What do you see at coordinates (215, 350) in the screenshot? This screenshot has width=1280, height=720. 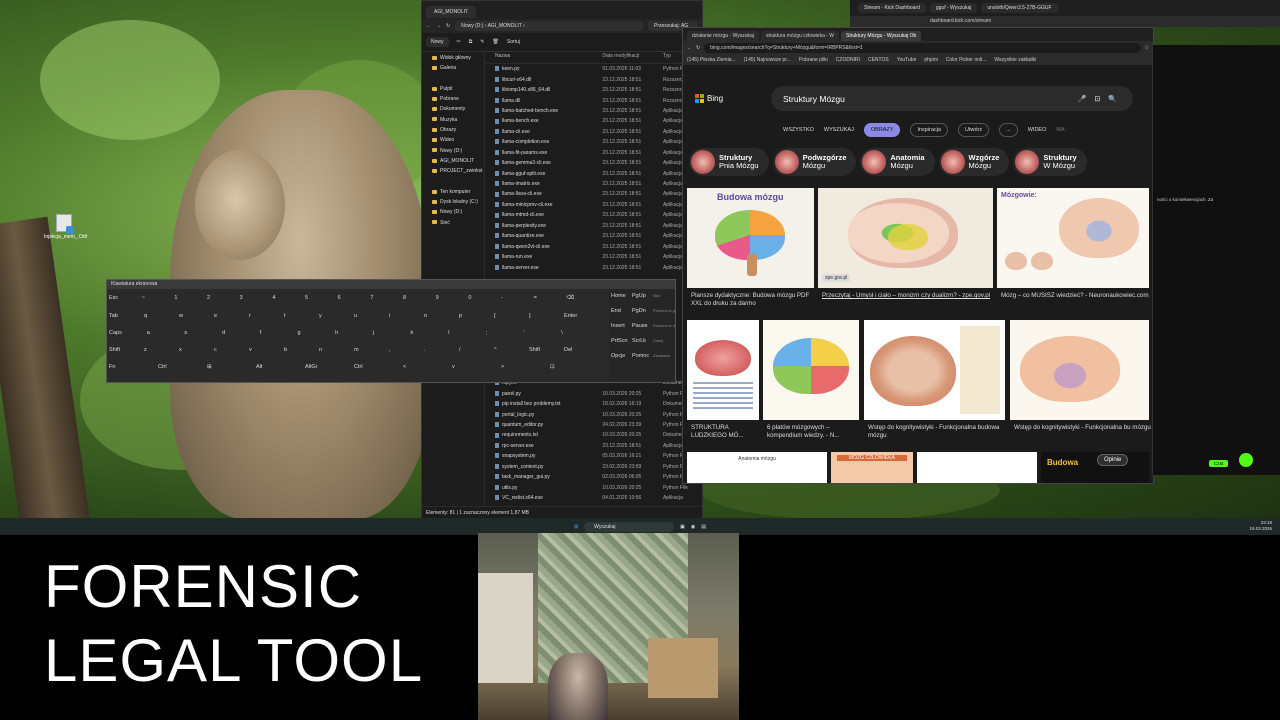 I see `osk-key: c` at bounding box center [215, 350].